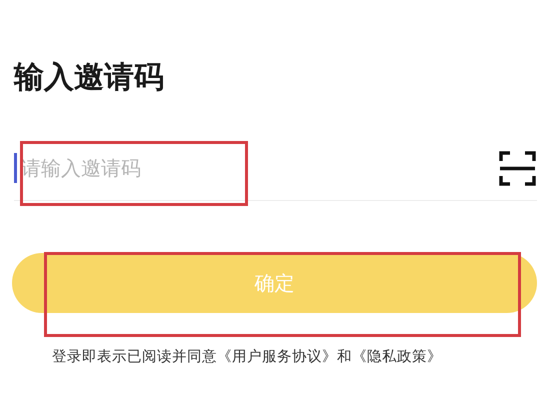  What do you see at coordinates (15, 168) in the screenshot?
I see `text-cursor` at bounding box center [15, 168].